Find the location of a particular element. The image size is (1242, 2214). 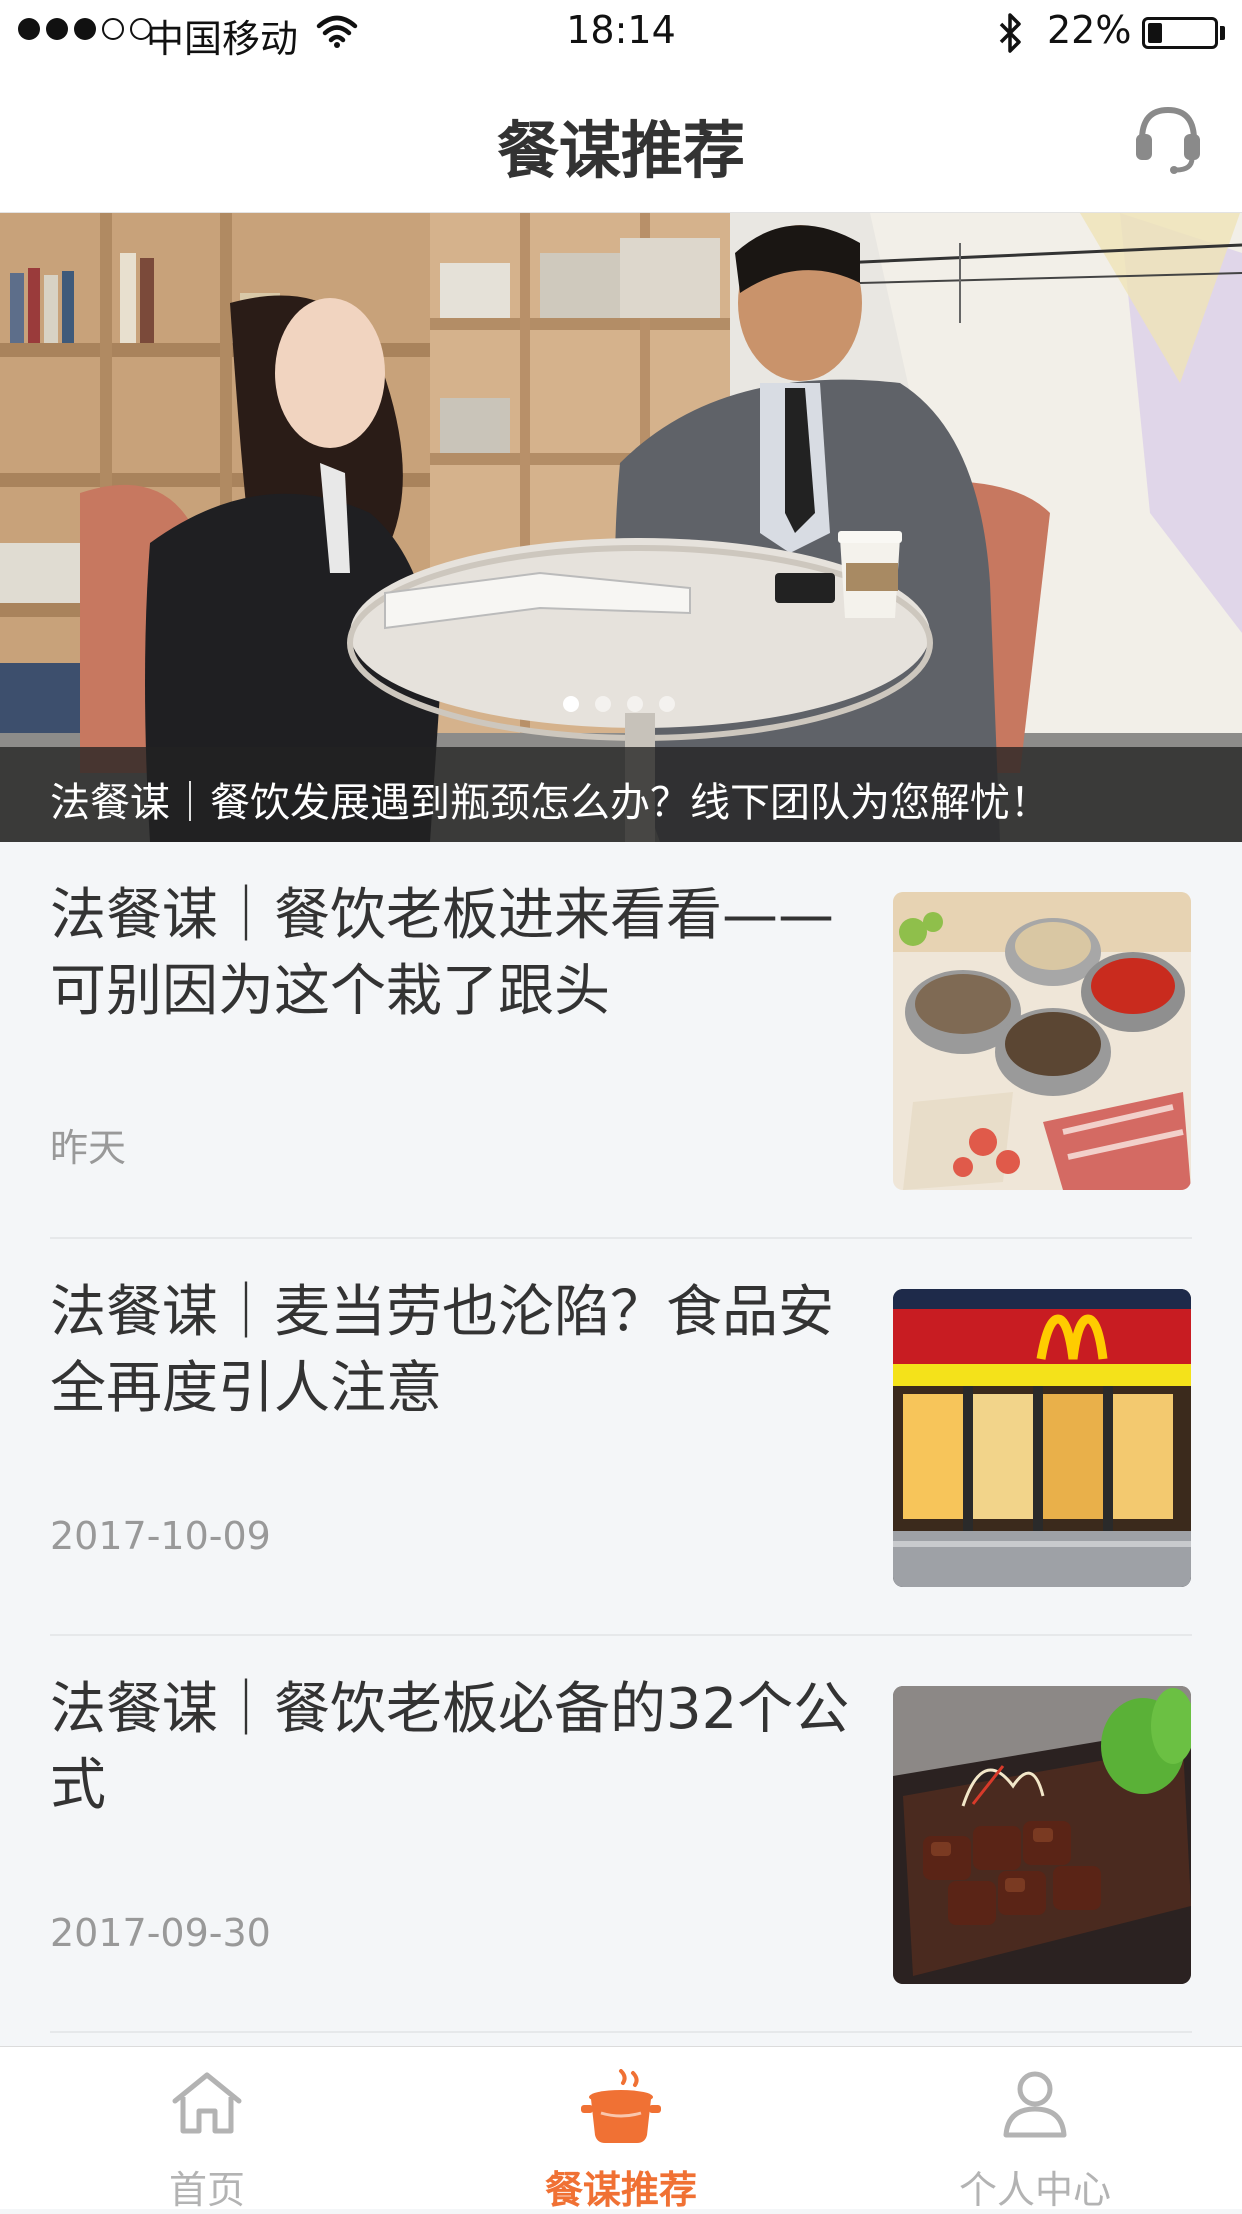

battery-percent: 22% is located at coordinates (1089, 30).